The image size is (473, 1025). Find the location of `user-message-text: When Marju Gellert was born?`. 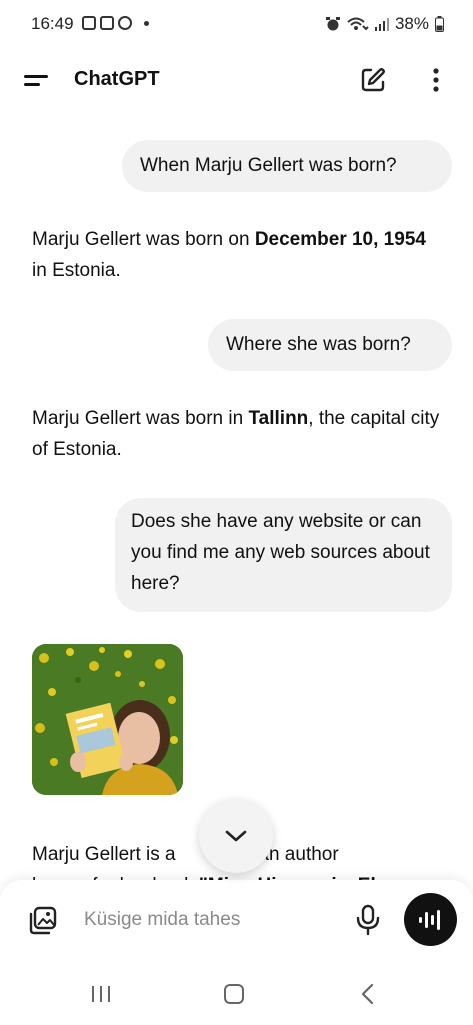

user-message-text: When Marju Gellert was born? is located at coordinates (268, 165).